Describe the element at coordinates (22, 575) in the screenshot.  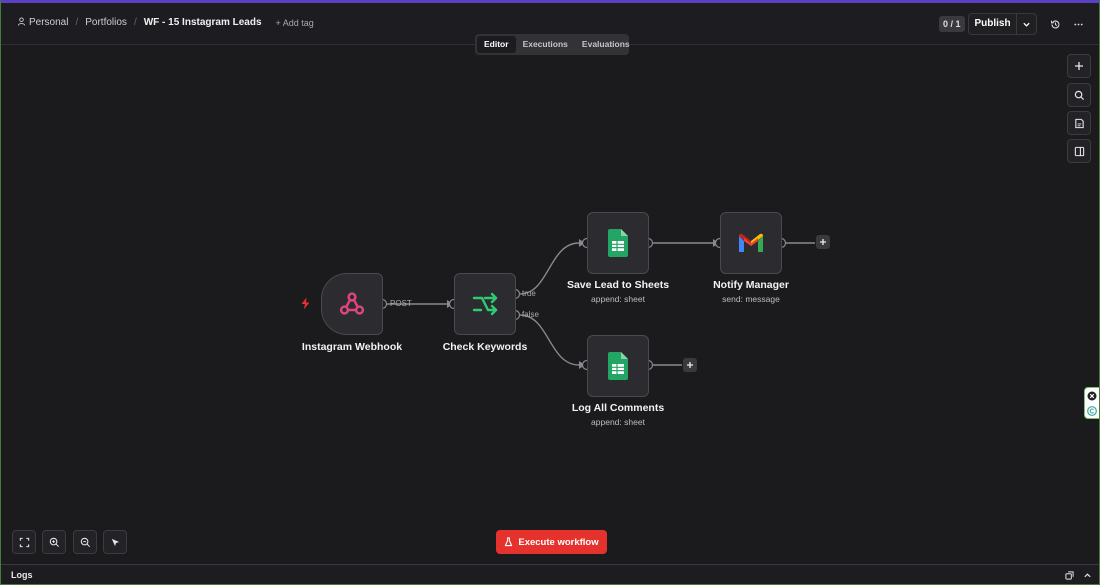
I see `logs-label: Logs` at that location.